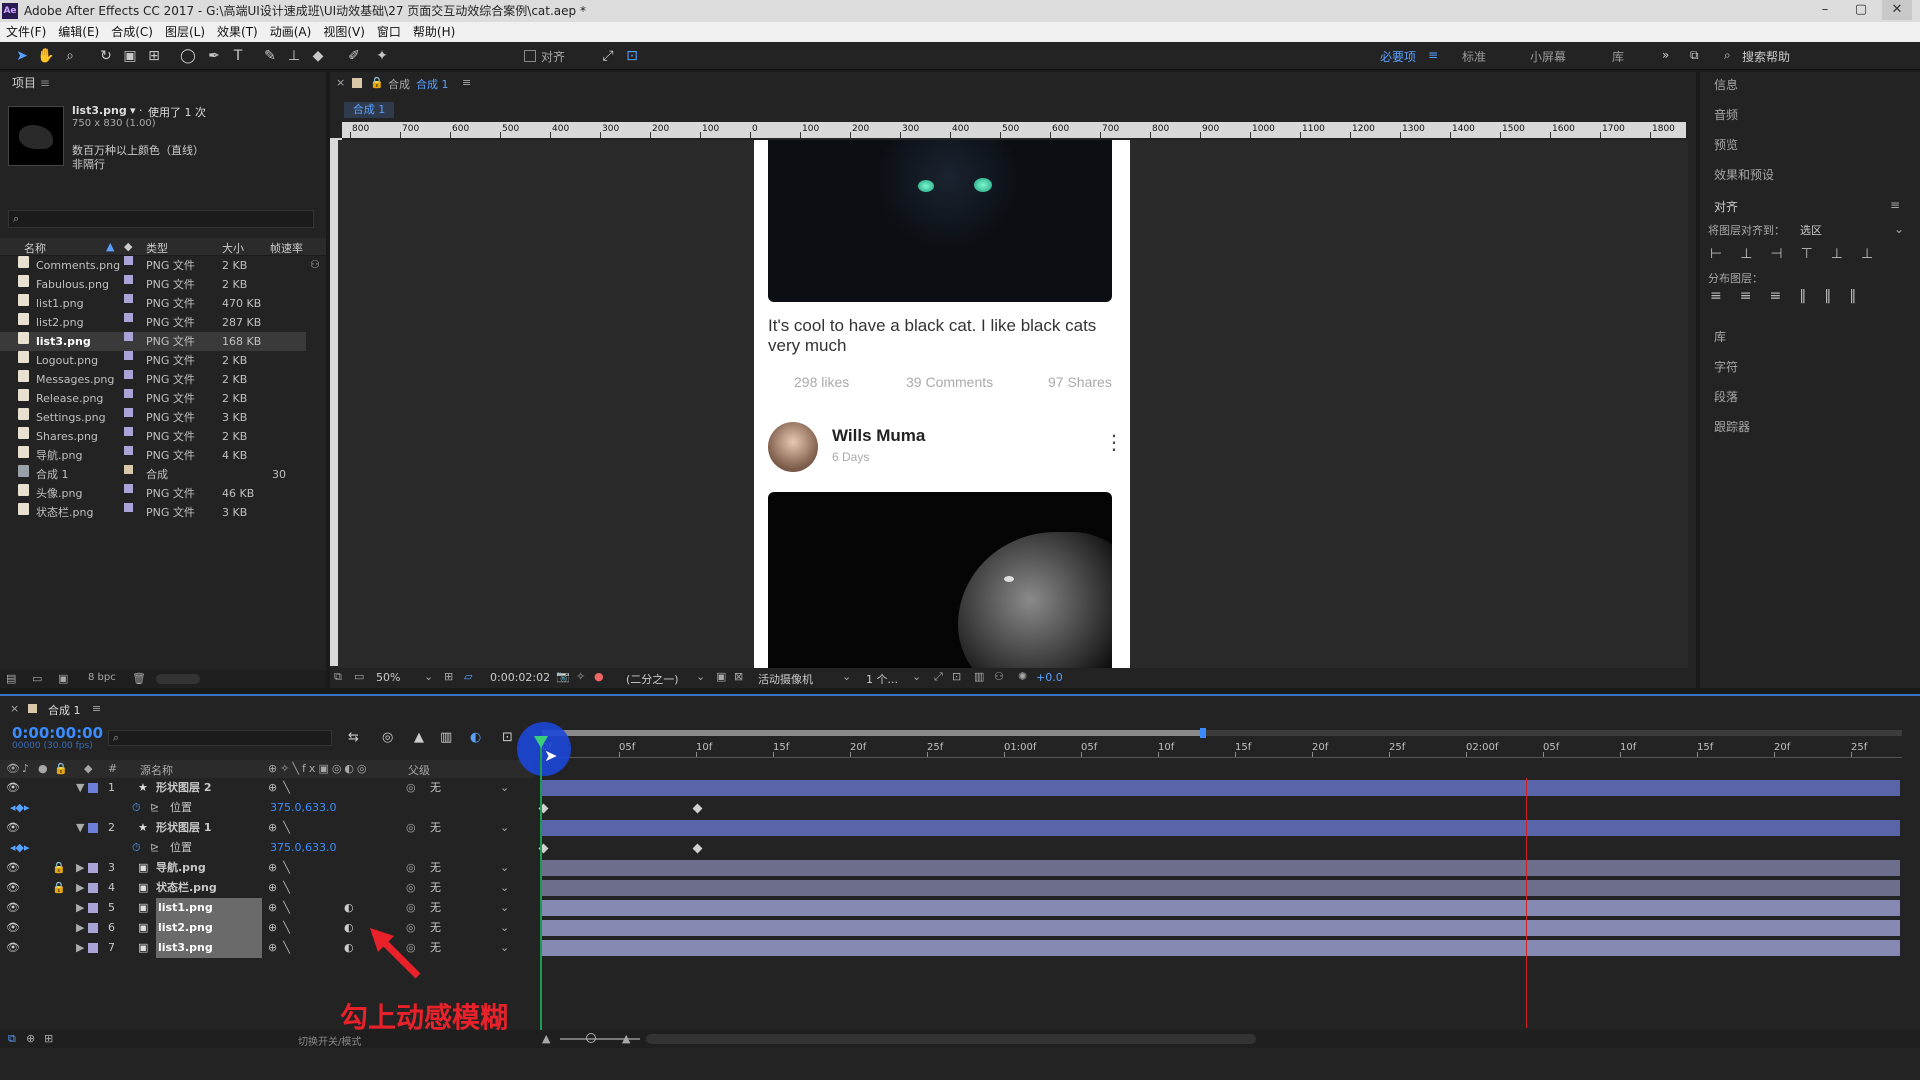 The height and width of the screenshot is (1080, 1920). I want to click on project-item: Settings.png PNG 文件 3 KB, so click(153, 417).